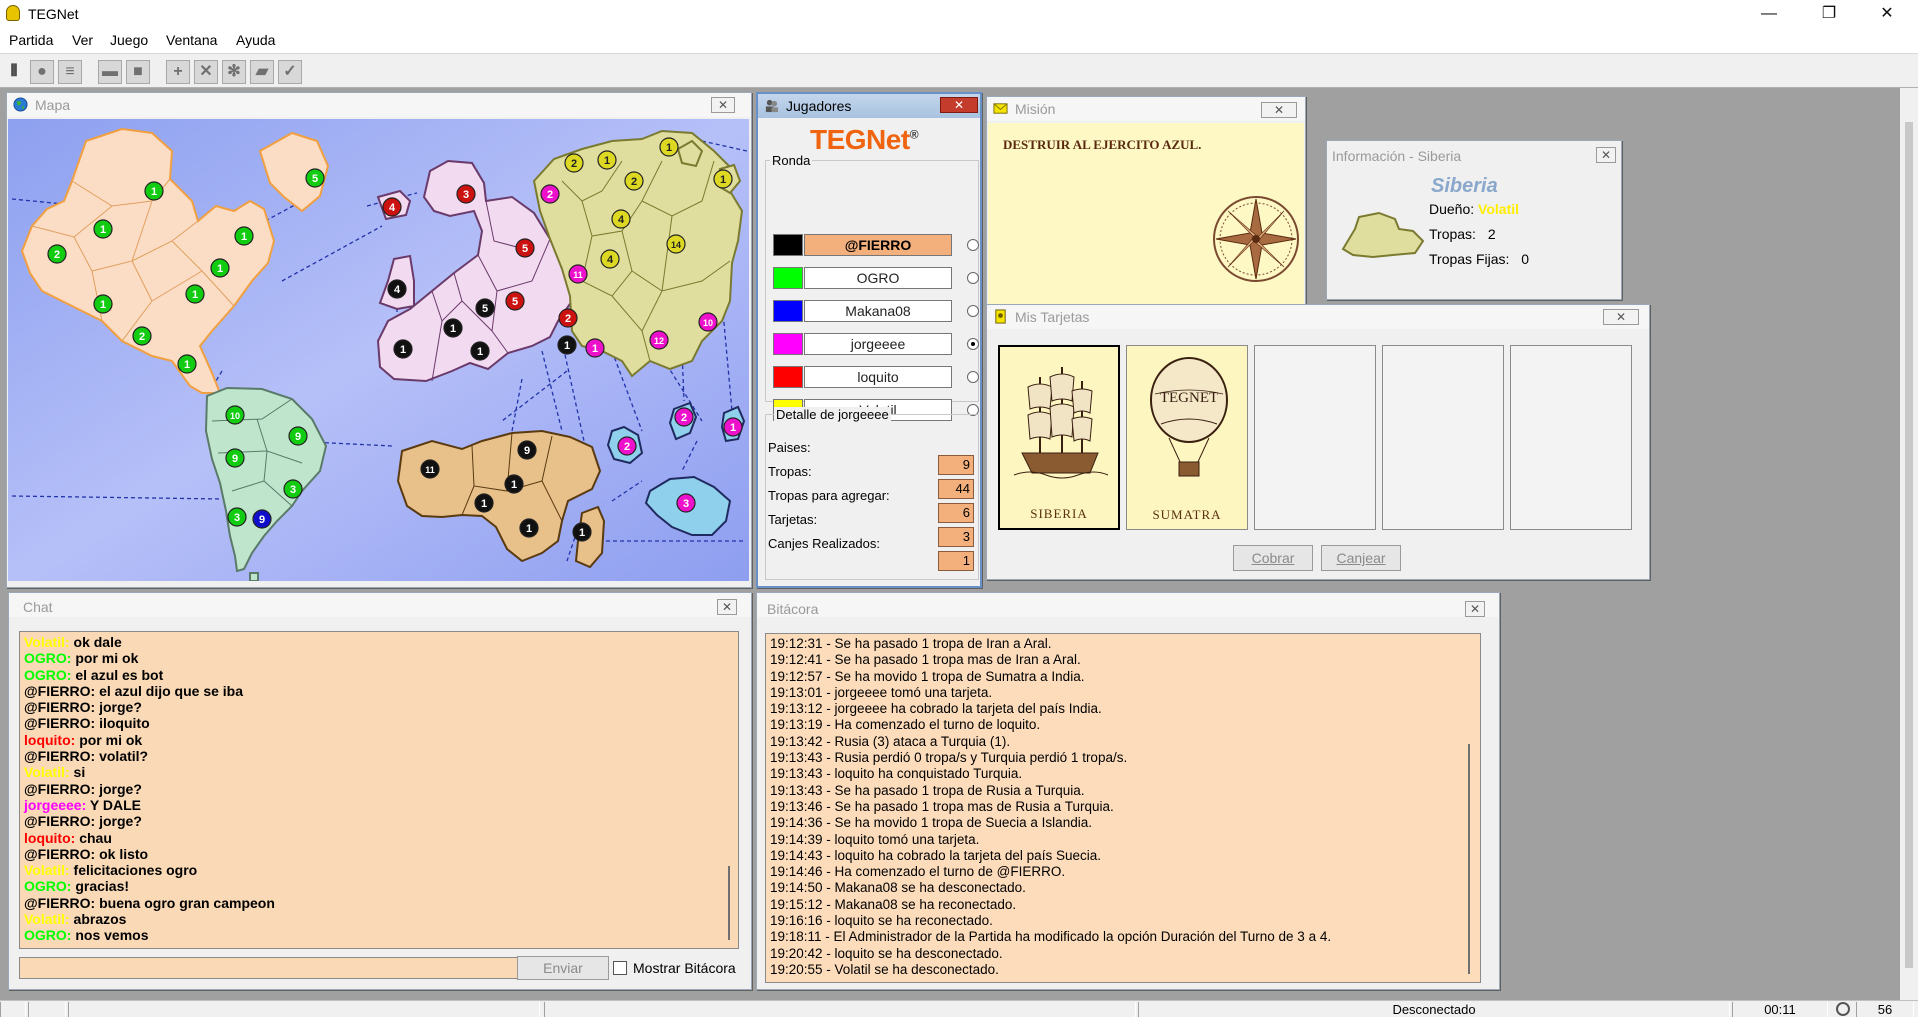 This screenshot has height=1017, width=1918. What do you see at coordinates (262, 72) in the screenshot?
I see `cards-icon: ▰` at bounding box center [262, 72].